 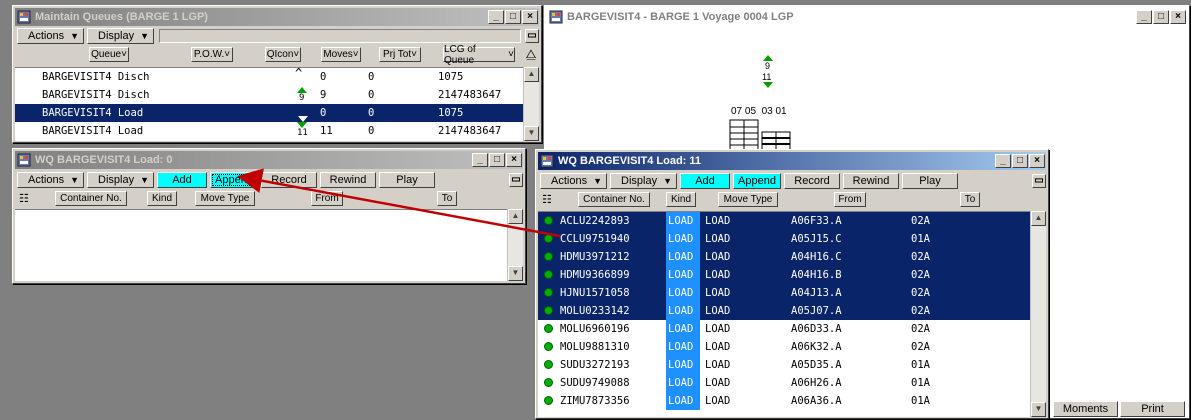 What do you see at coordinates (109, 54) in the screenshot?
I see `column-queue: Queue ˅` at bounding box center [109, 54].